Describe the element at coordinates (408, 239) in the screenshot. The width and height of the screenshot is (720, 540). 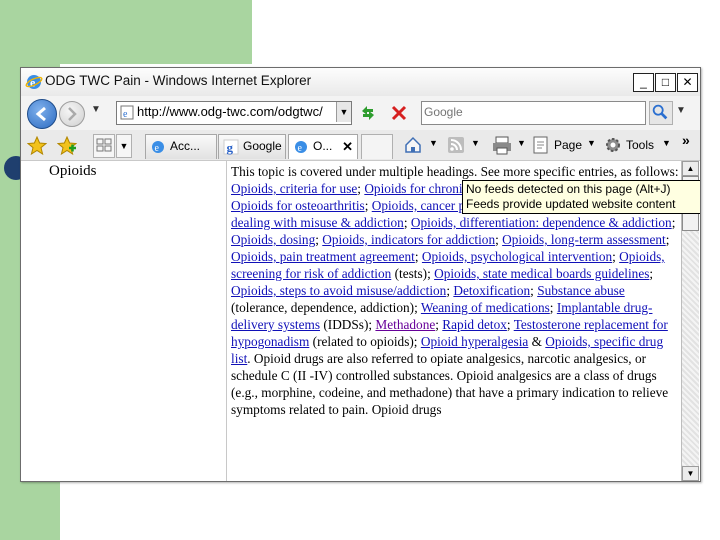
I see `topic-link: Opioids, indicators for addiction` at that location.